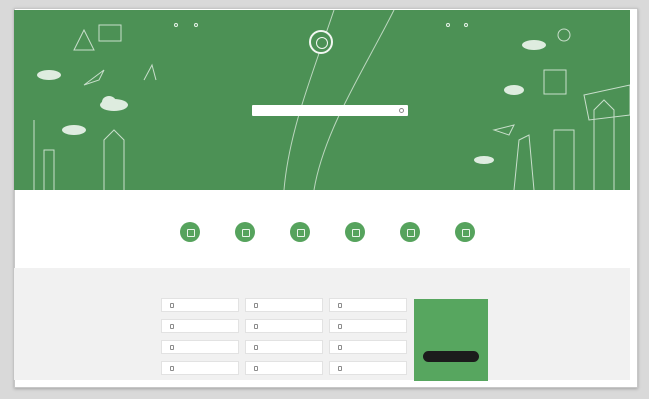 The width and height of the screenshot is (649, 399). What do you see at coordinates (321, 42) in the screenshot?
I see `emblem-icon` at bounding box center [321, 42].